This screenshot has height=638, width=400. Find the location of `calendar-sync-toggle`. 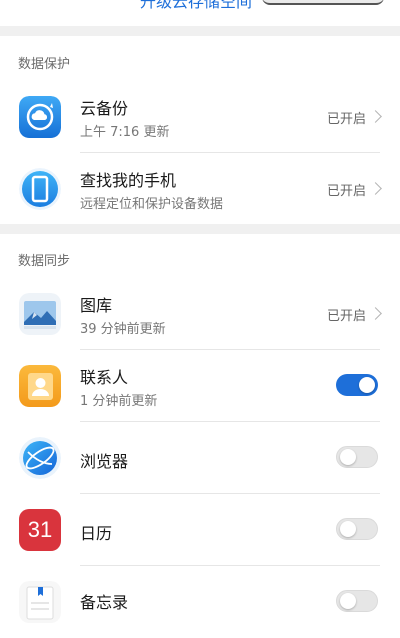

calendar-sync-toggle is located at coordinates (357, 529).